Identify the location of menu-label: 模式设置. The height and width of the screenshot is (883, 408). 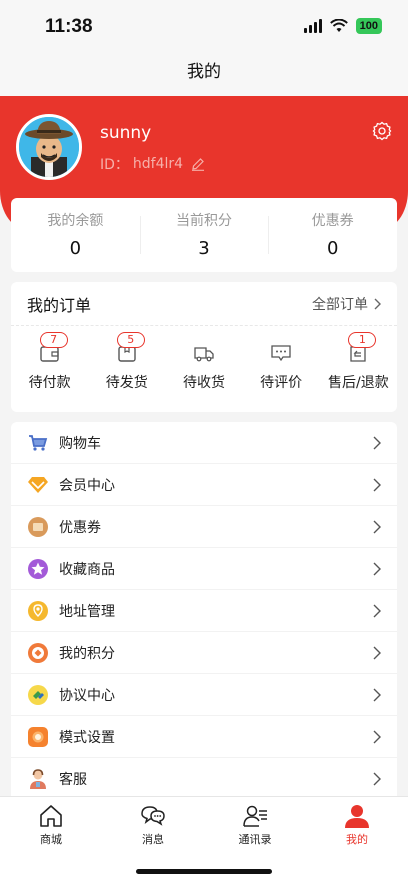
(87, 737).